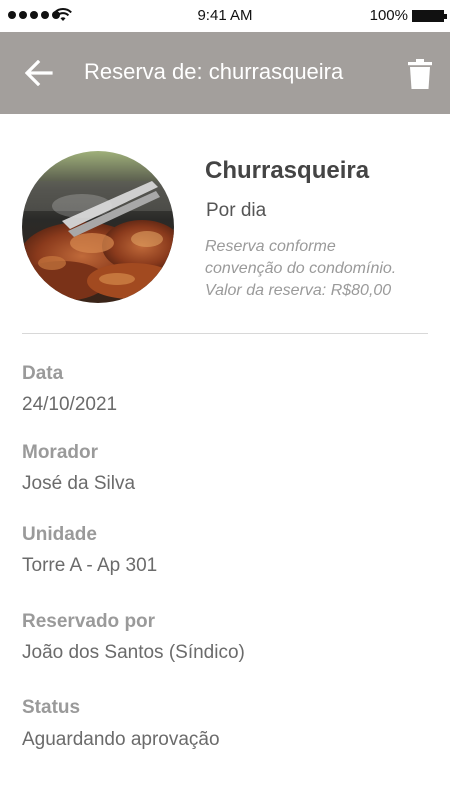 The image size is (450, 800). What do you see at coordinates (43, 373) in the screenshot?
I see `field-label-data: Data` at bounding box center [43, 373].